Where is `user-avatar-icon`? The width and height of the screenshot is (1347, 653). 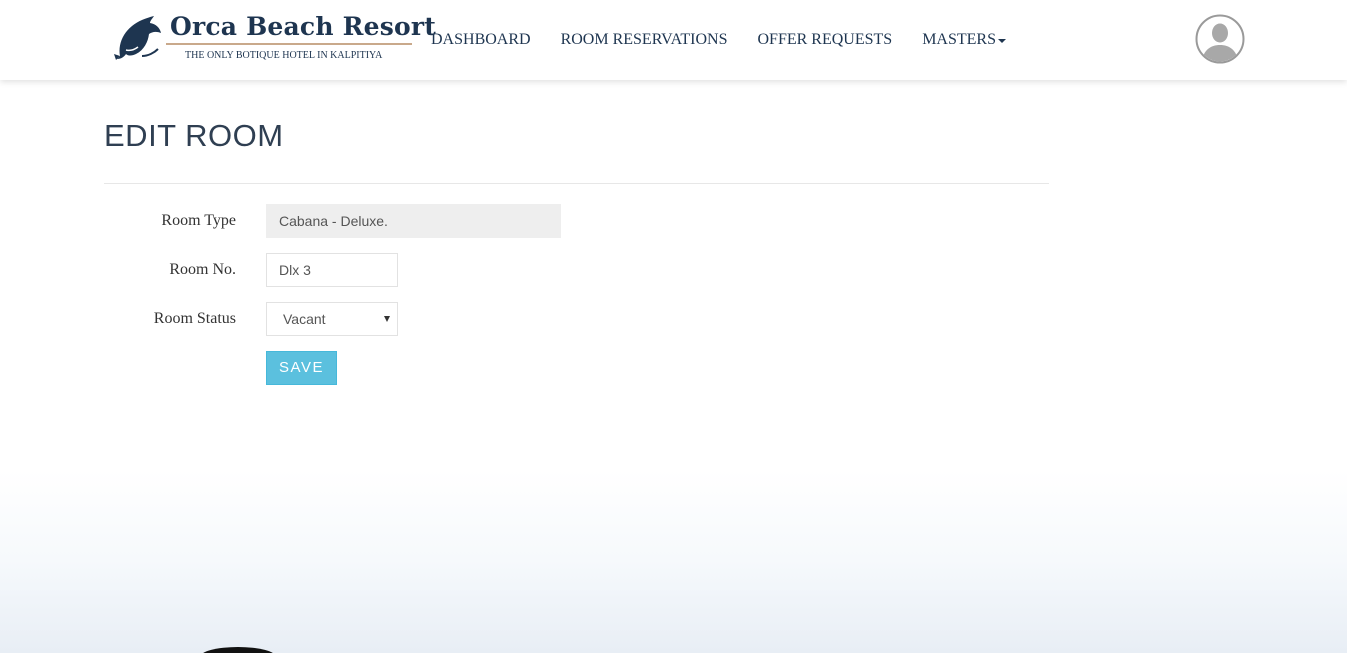
user-avatar-icon is located at coordinates (1220, 39).